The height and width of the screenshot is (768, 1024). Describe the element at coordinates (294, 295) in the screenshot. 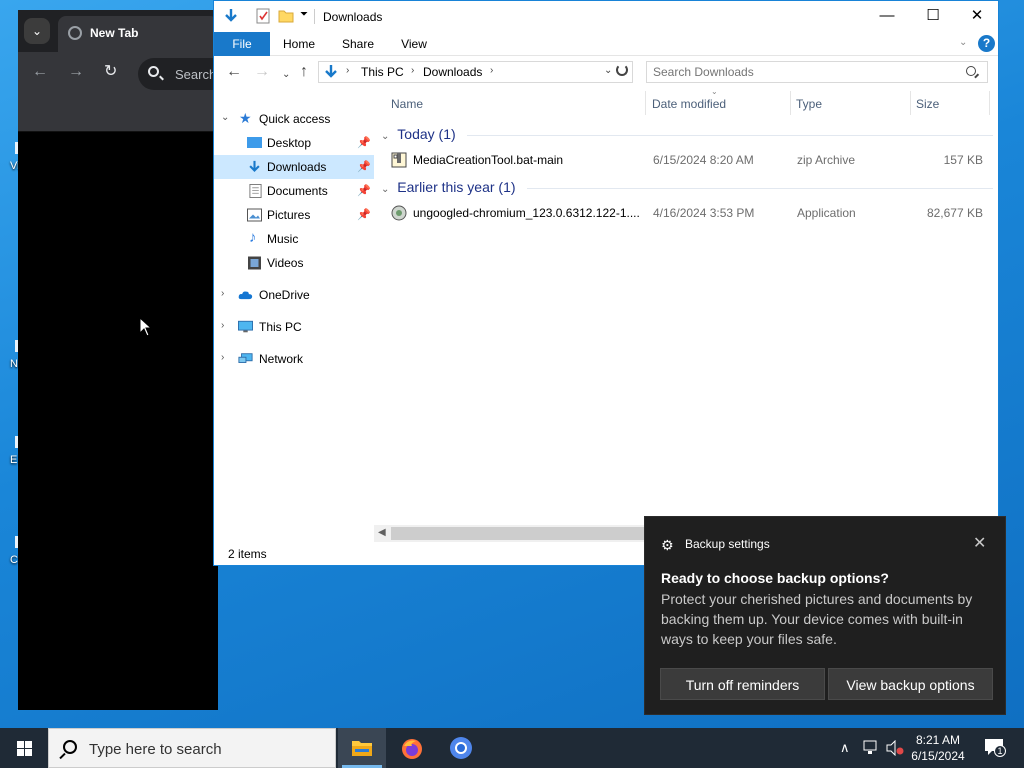

I see `nav-onedrive: › OneDrive` at that location.